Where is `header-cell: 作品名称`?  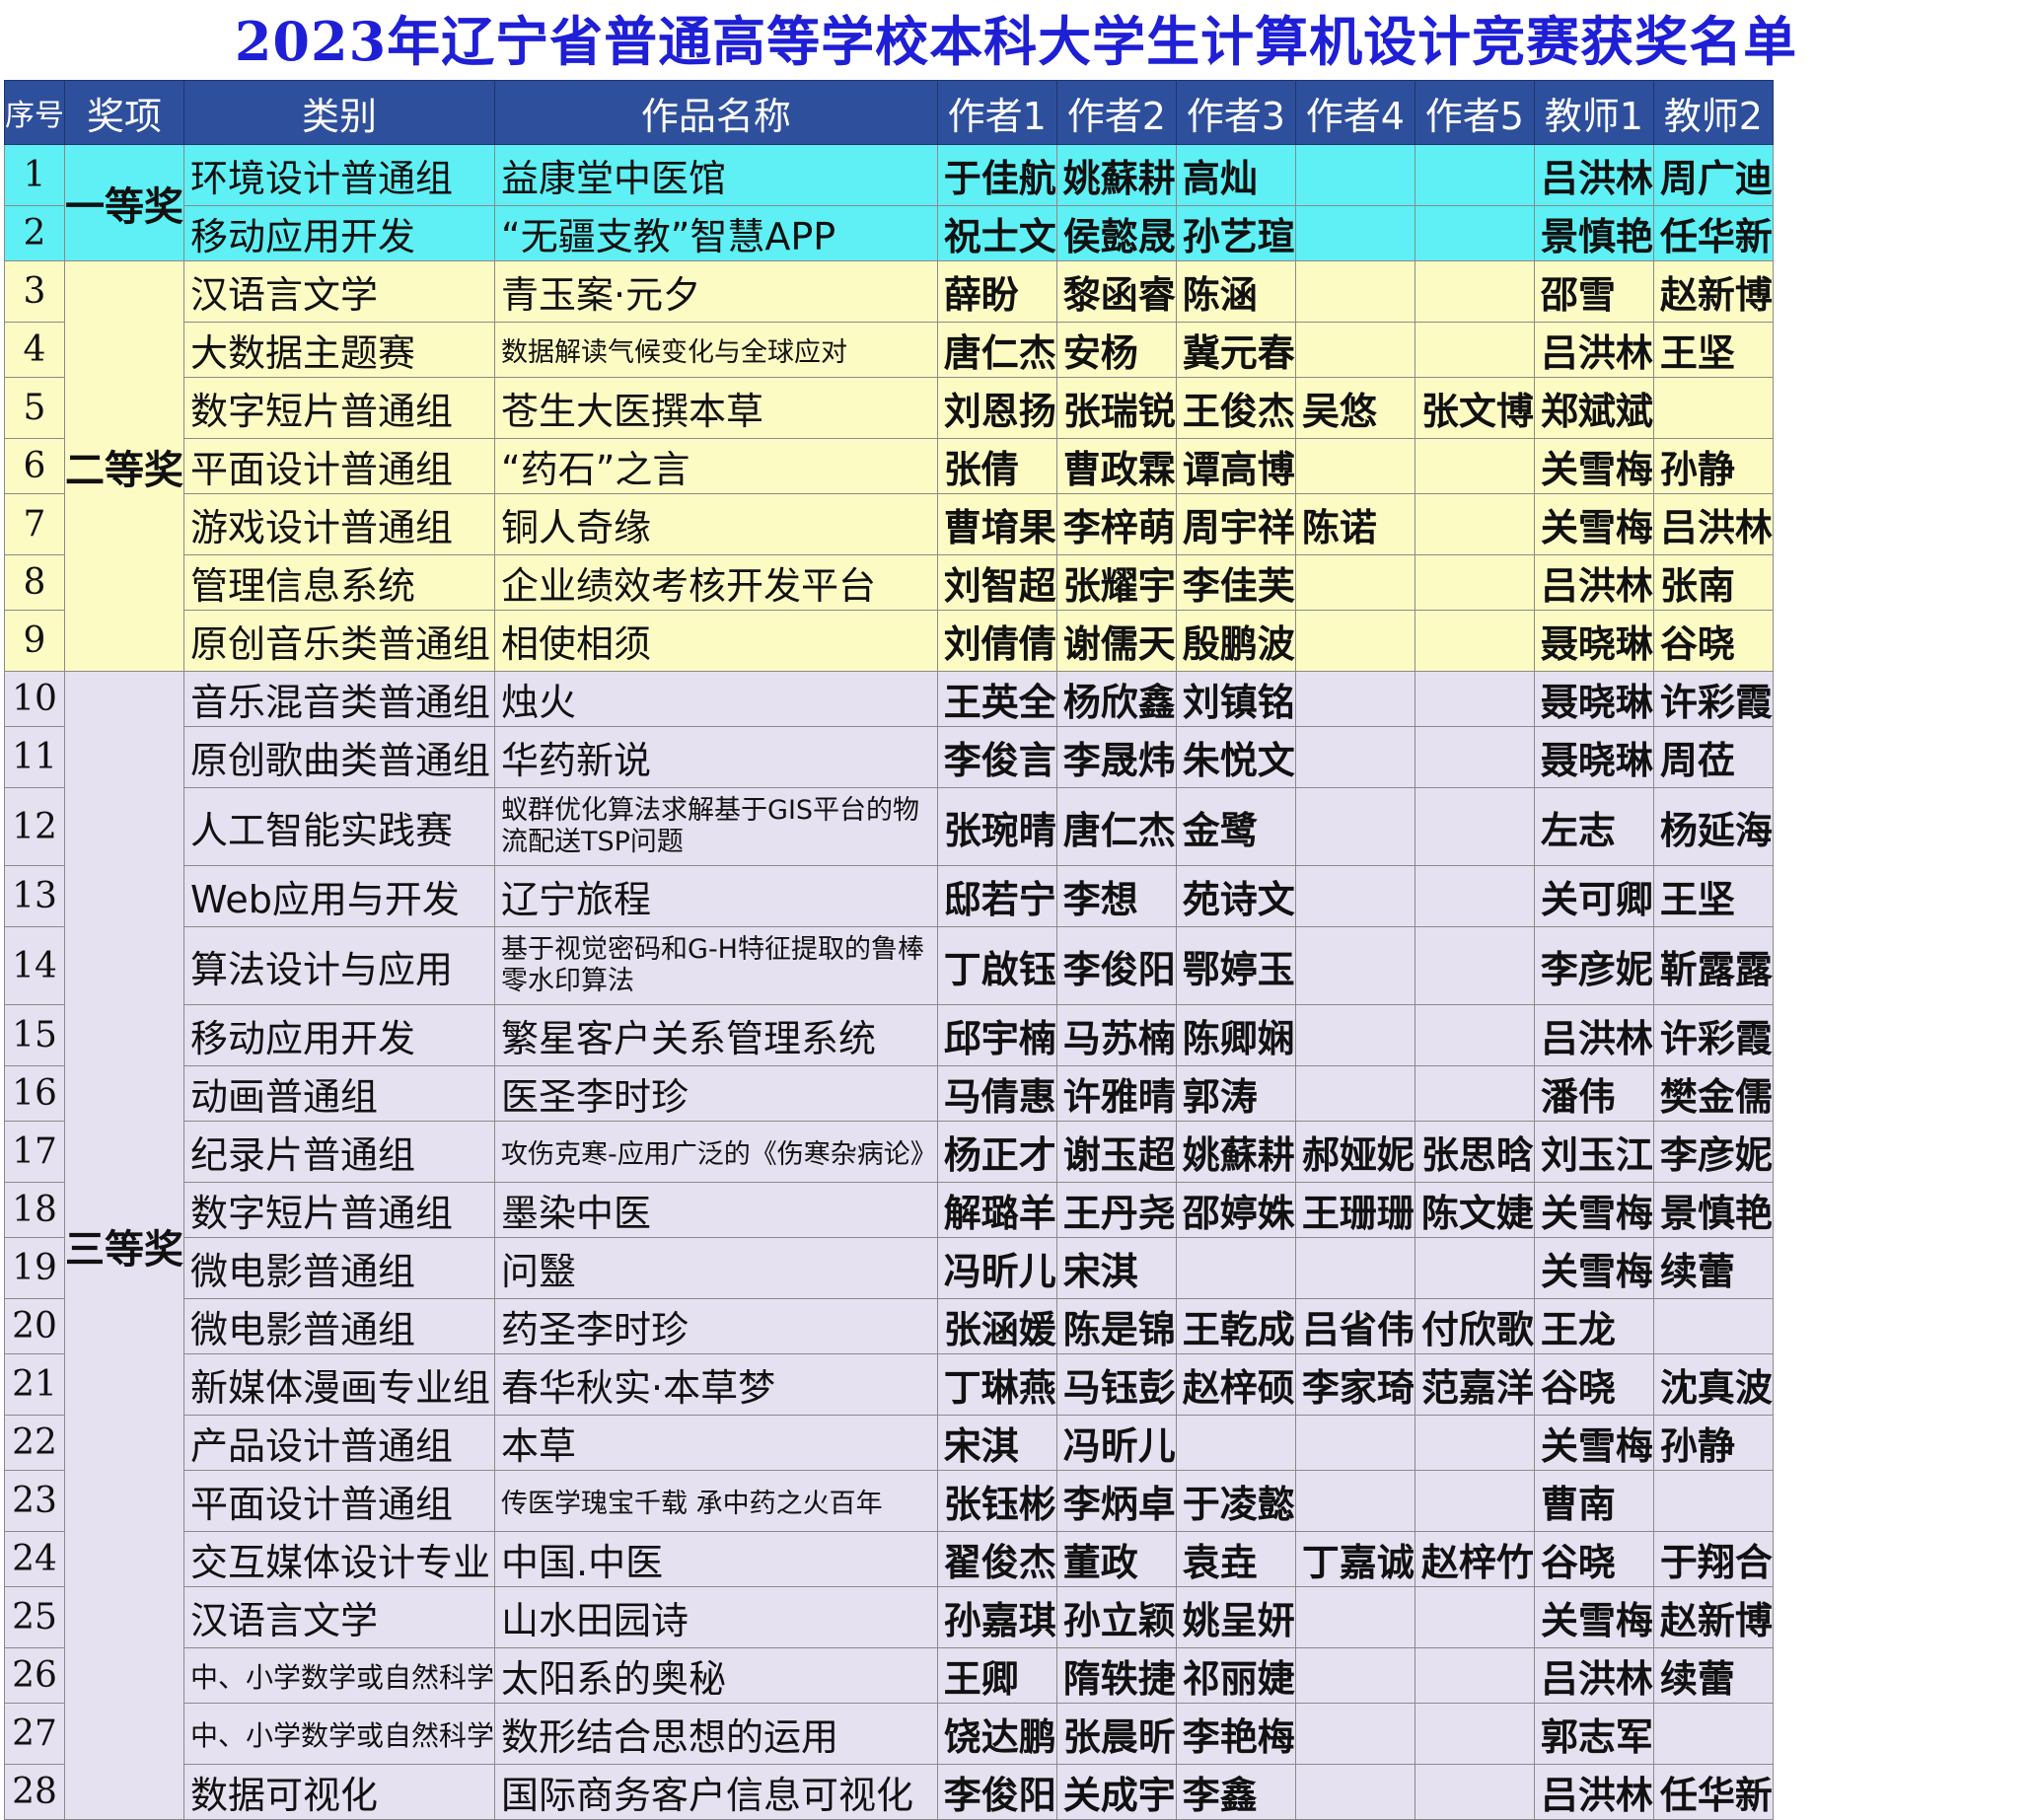
header-cell: 作品名称 is located at coordinates (716, 112).